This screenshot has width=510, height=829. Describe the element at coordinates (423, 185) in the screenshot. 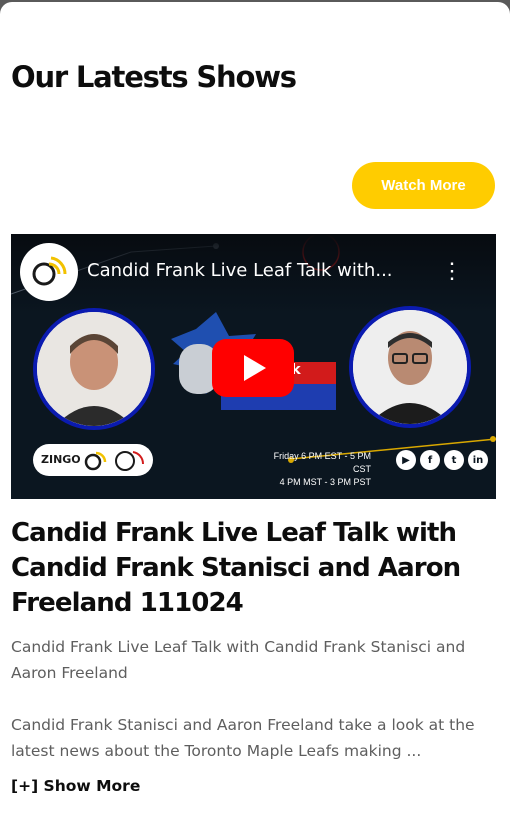

I see `watch-more-button: Watch More` at that location.